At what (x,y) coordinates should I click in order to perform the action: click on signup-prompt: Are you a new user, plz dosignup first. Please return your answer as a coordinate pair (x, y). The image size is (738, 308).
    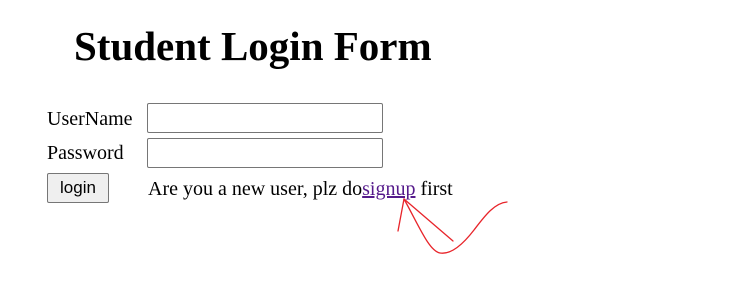
    Looking at the image, I should click on (300, 189).